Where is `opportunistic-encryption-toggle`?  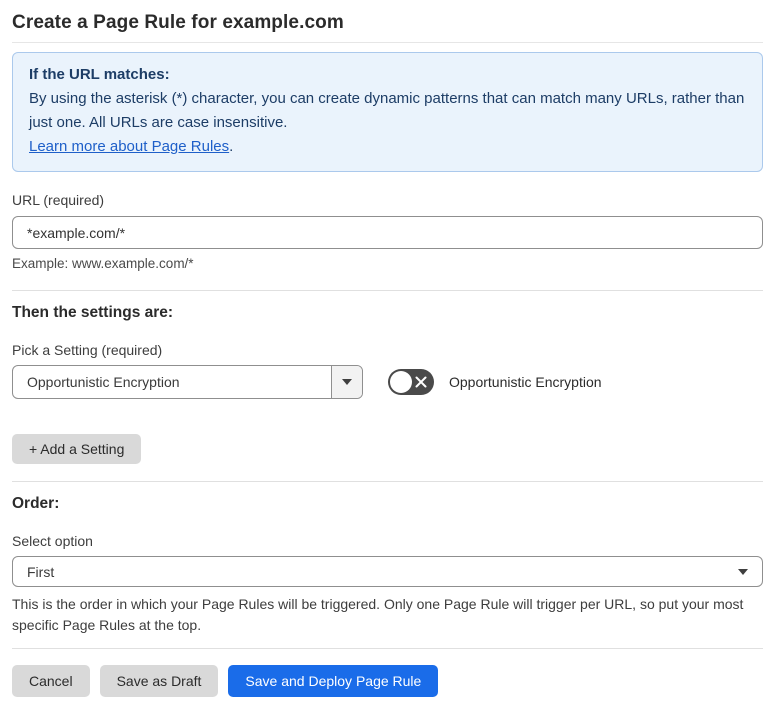 opportunistic-encryption-toggle is located at coordinates (411, 382).